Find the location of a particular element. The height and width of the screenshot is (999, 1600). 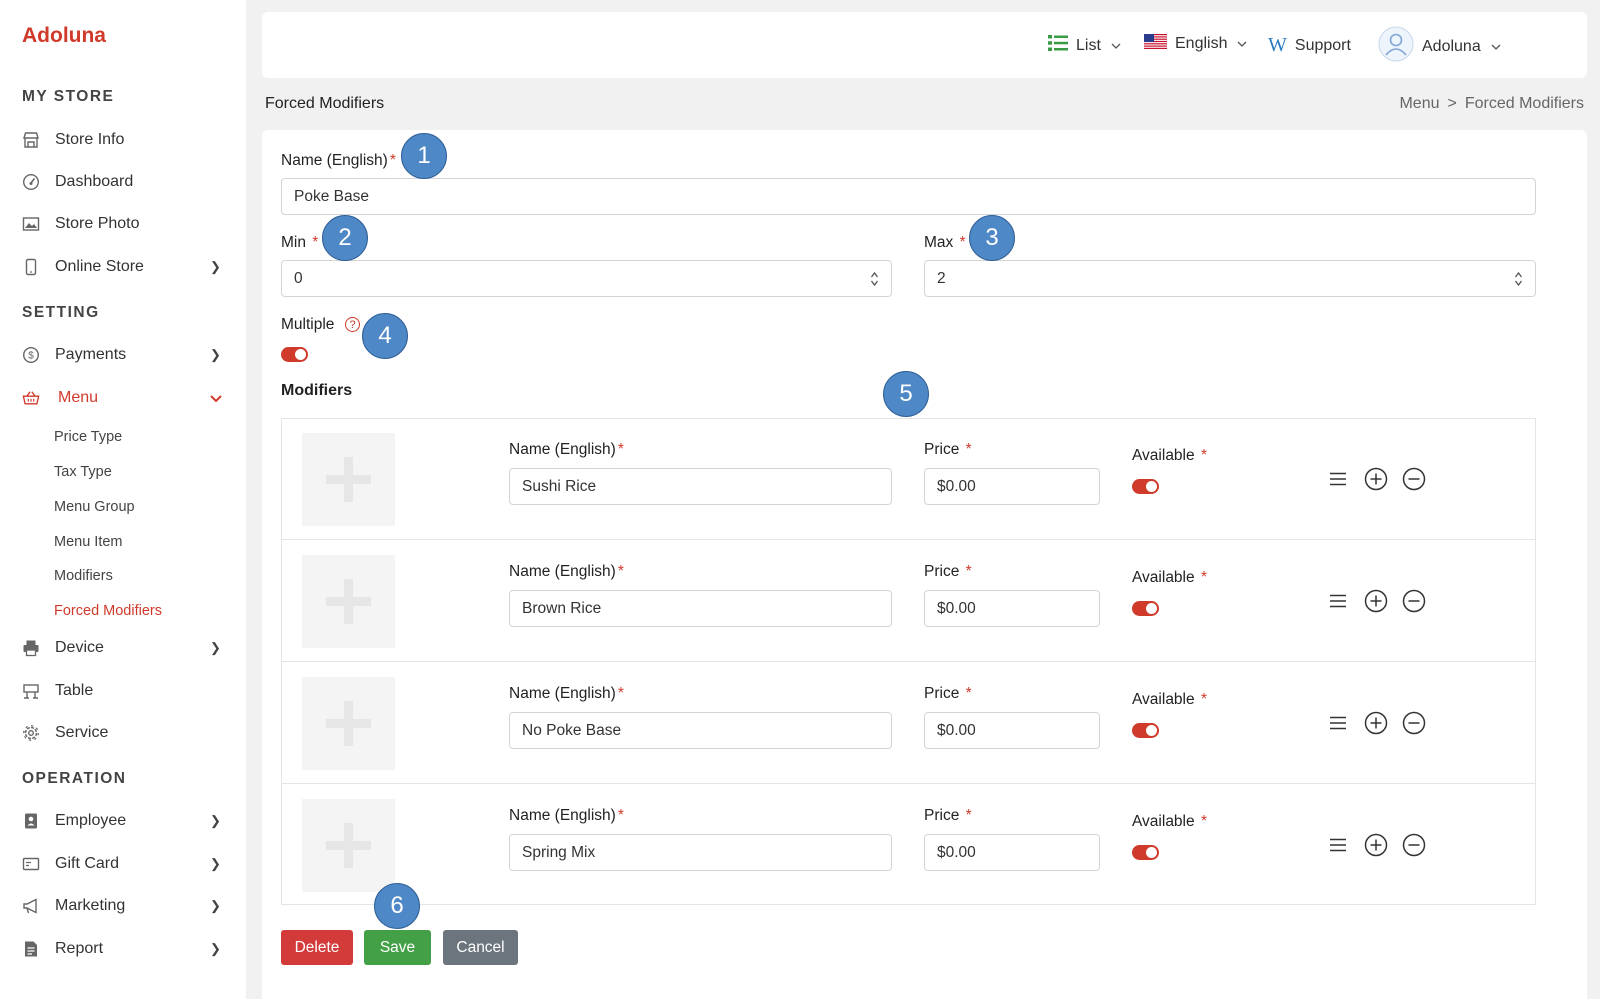

user-menu: Adoluna is located at coordinates (1439, 46).